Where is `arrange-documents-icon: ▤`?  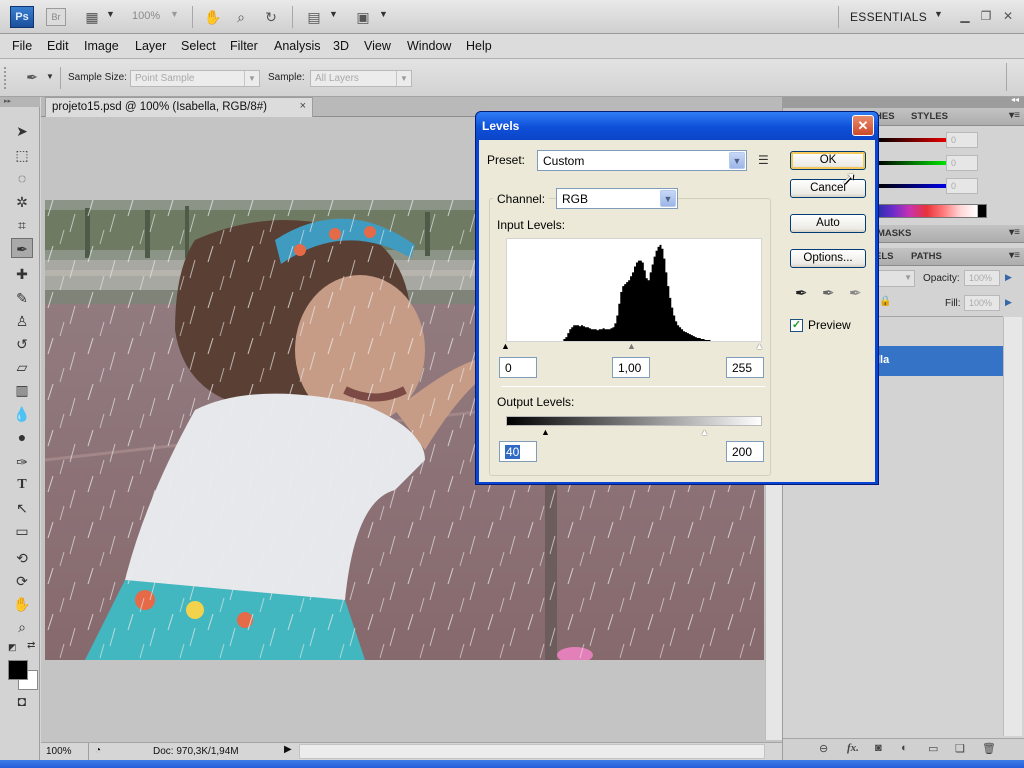 arrange-documents-icon: ▤ is located at coordinates (314, 17).